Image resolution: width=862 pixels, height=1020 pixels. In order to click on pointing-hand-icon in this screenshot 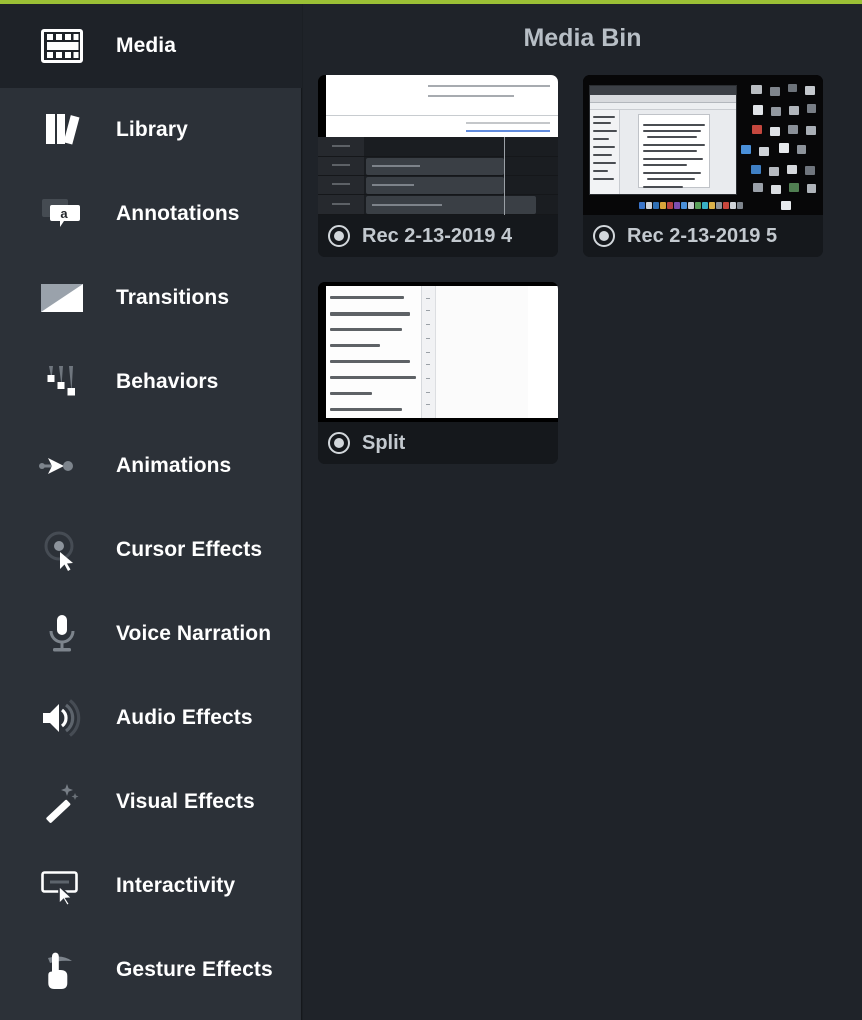, I will do `click(62, 970)`.